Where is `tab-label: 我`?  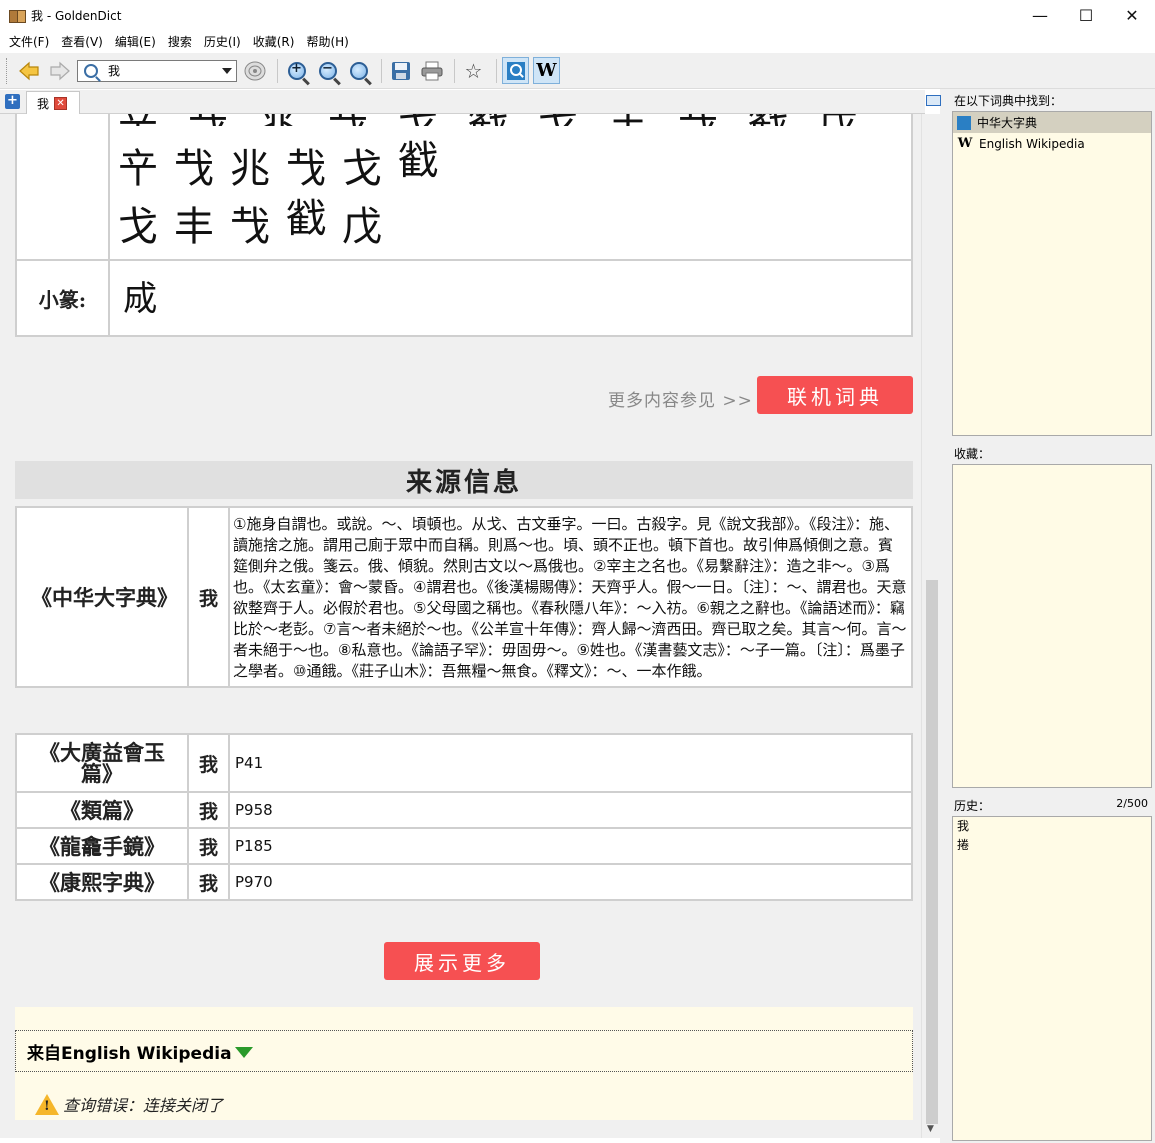
tab-label: 我 is located at coordinates (43, 103).